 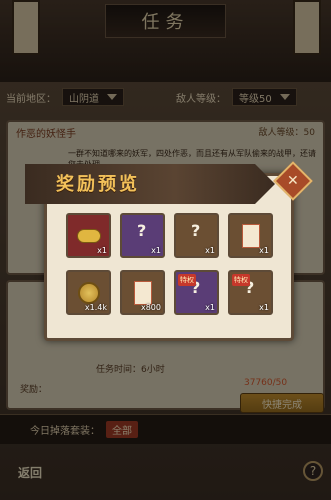 I want to click on gold-nuggets-icon, so click(x=88, y=235).